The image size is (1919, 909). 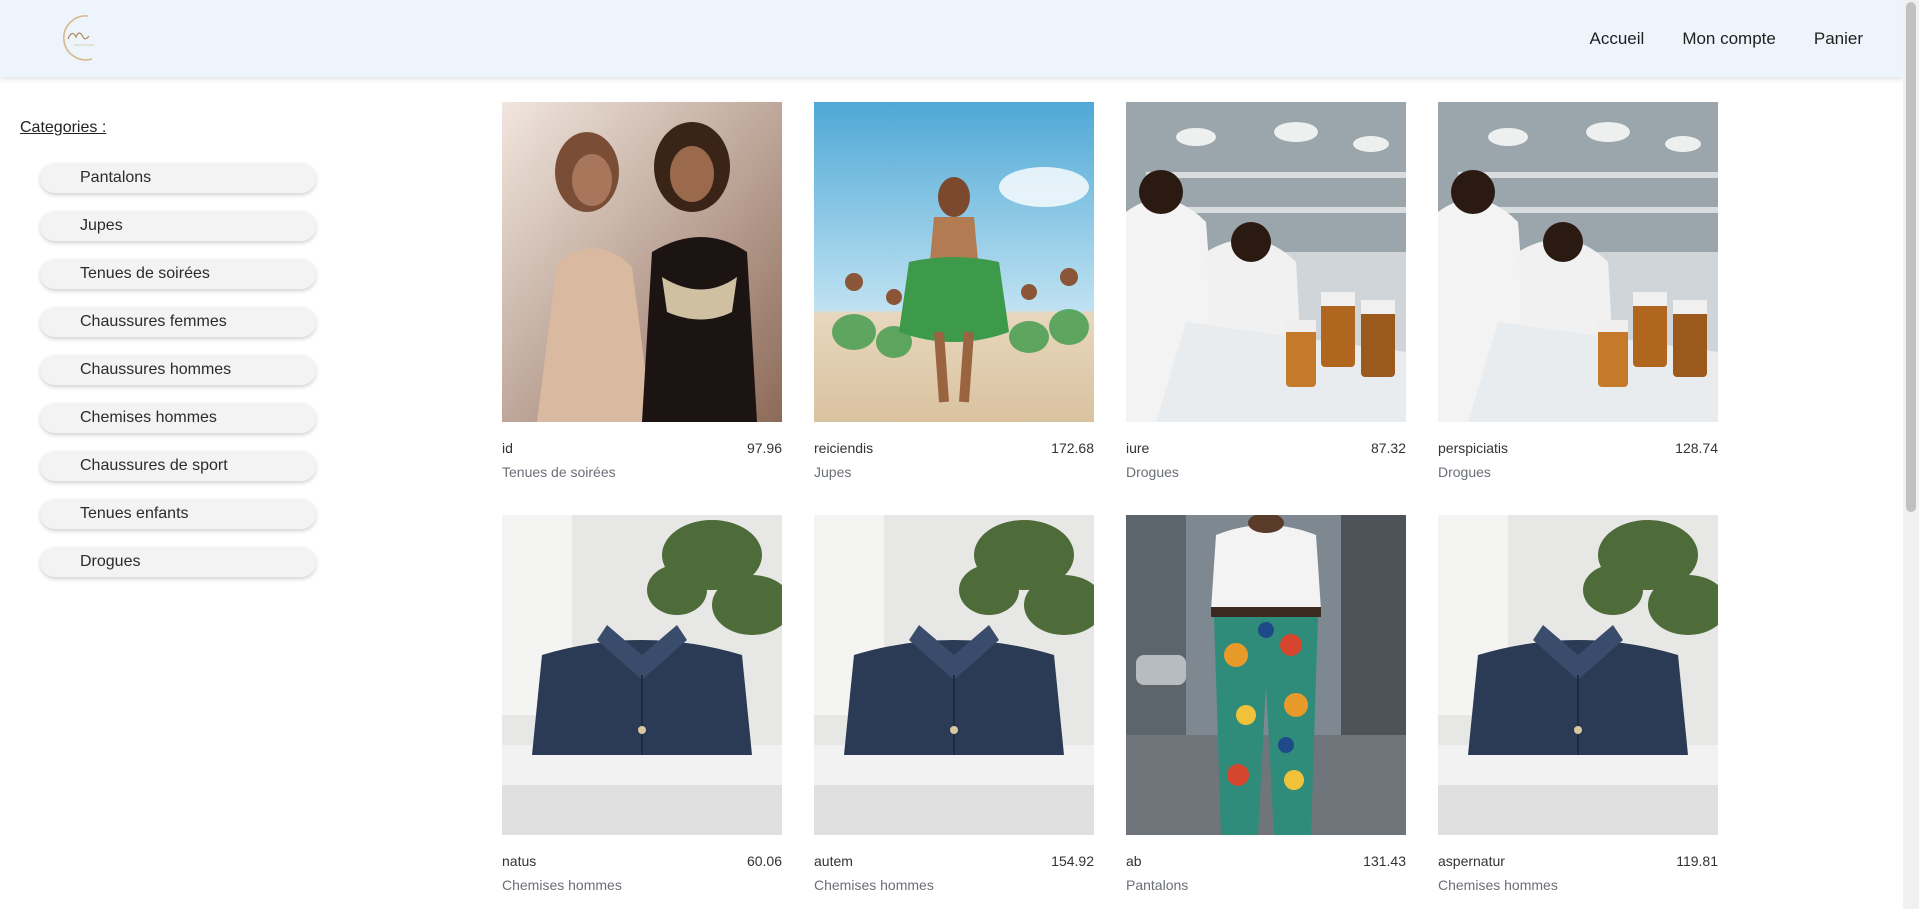 I want to click on product-name: reiciendis, so click(x=843, y=448).